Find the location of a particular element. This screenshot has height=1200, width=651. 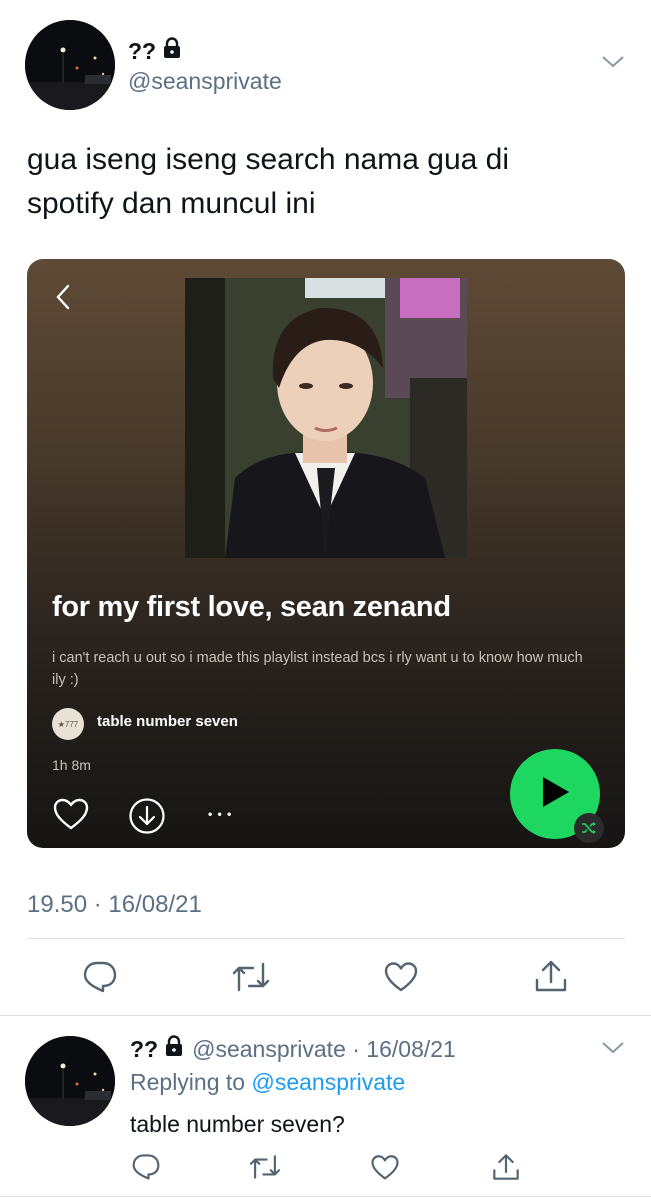

owner-avatar: ★777 is located at coordinates (68, 724).